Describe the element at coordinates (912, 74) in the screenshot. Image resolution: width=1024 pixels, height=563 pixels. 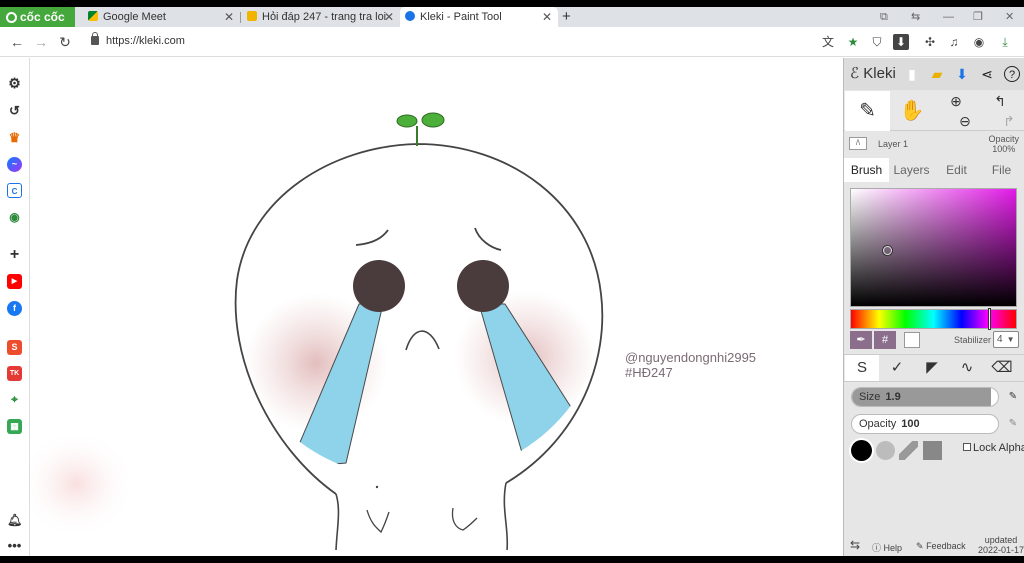
I see `new-image-icon: ▮` at that location.